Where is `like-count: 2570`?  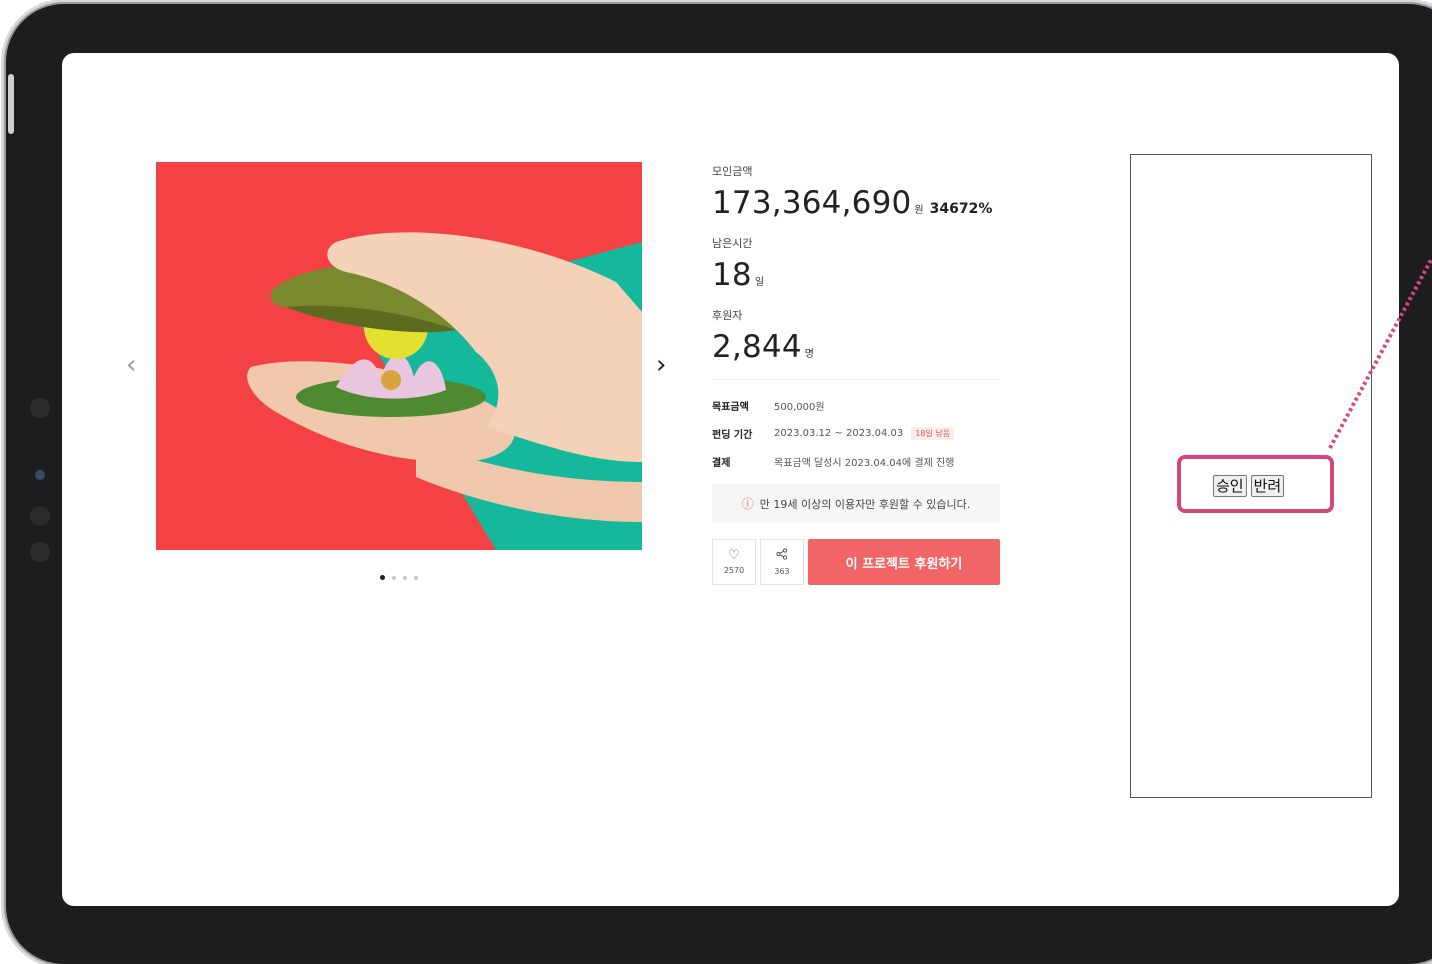 like-count: 2570 is located at coordinates (734, 570).